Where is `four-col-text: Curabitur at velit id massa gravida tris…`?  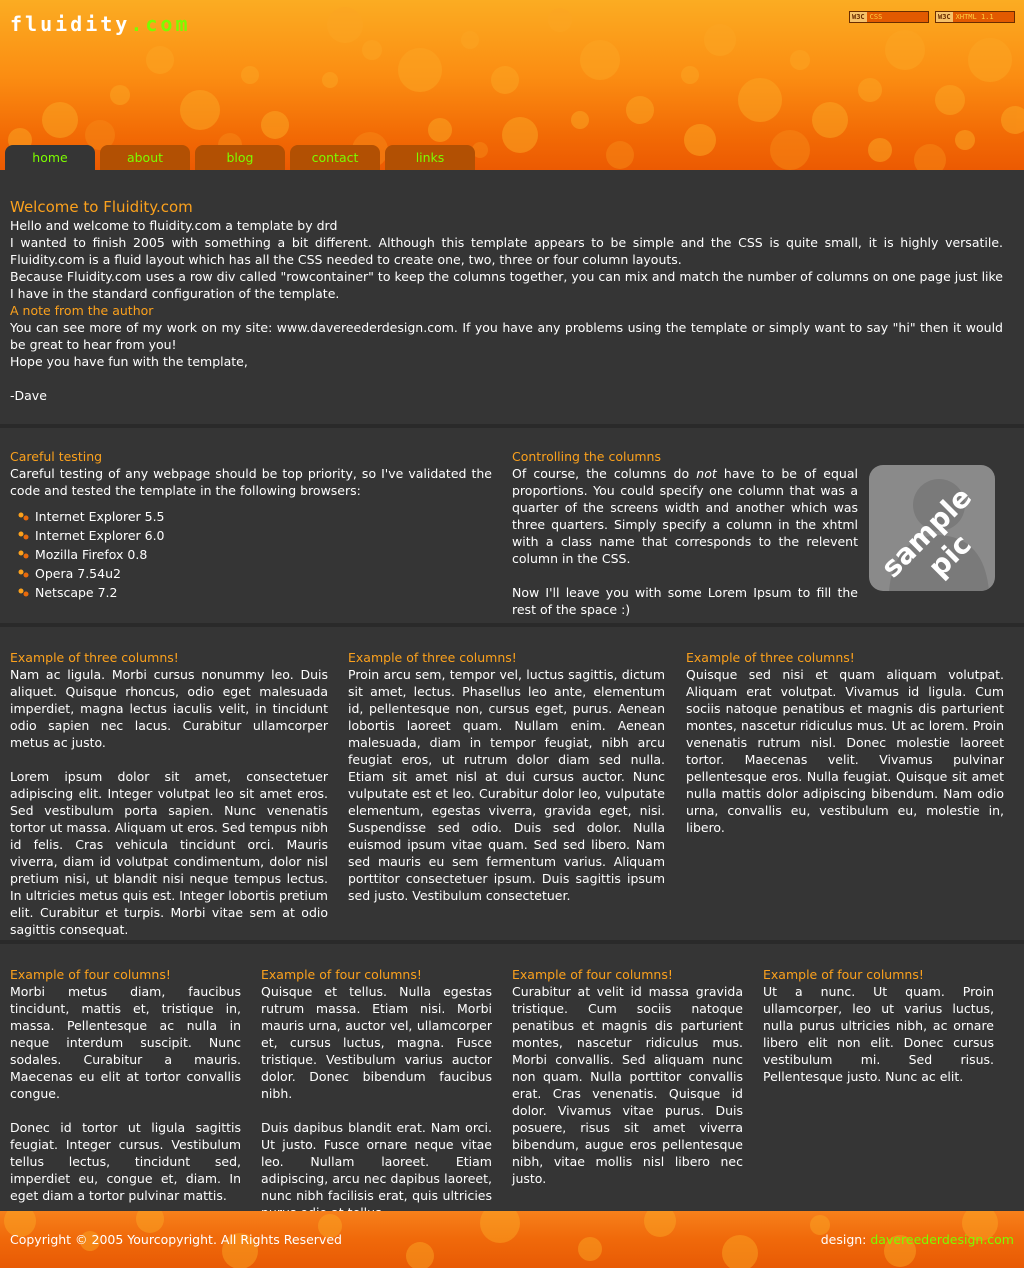 four-col-text: Curabitur at velit id massa gravida tris… is located at coordinates (627, 1085).